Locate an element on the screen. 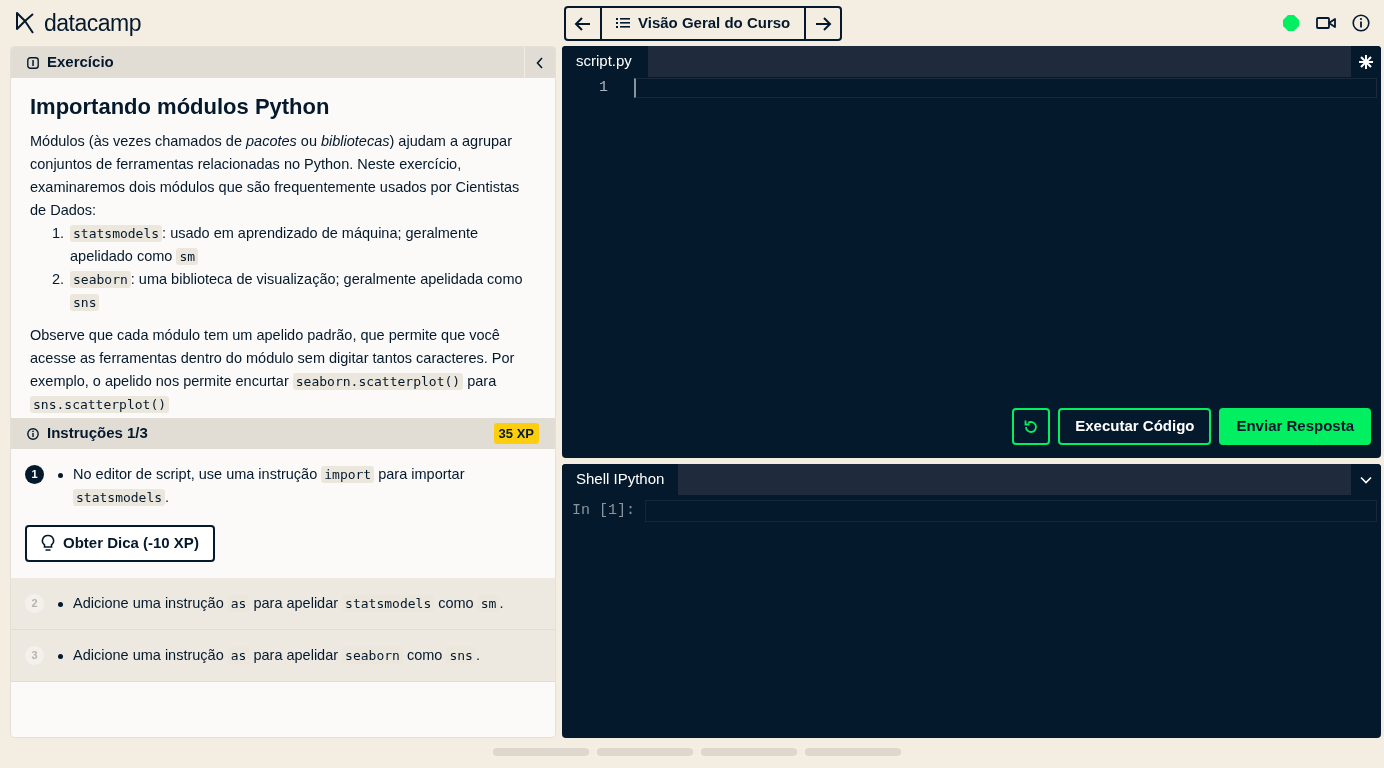 This screenshot has width=1384, height=768. logo-text: datacamp is located at coordinates (92, 23).